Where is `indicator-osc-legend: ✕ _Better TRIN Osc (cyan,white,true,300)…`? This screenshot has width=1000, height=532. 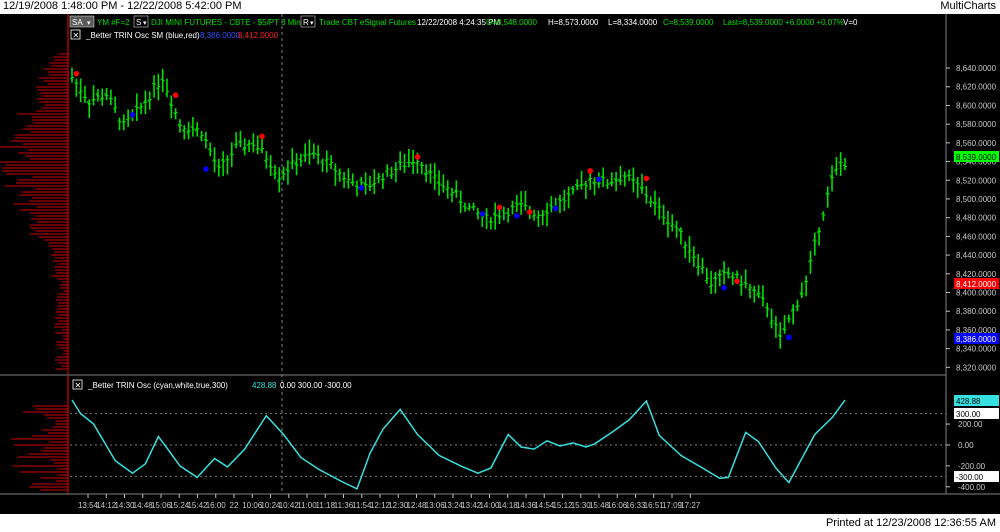
indicator-osc-legend: ✕ _Better TRIN Osc (cyan,white,true,300)… is located at coordinates (212, 384).